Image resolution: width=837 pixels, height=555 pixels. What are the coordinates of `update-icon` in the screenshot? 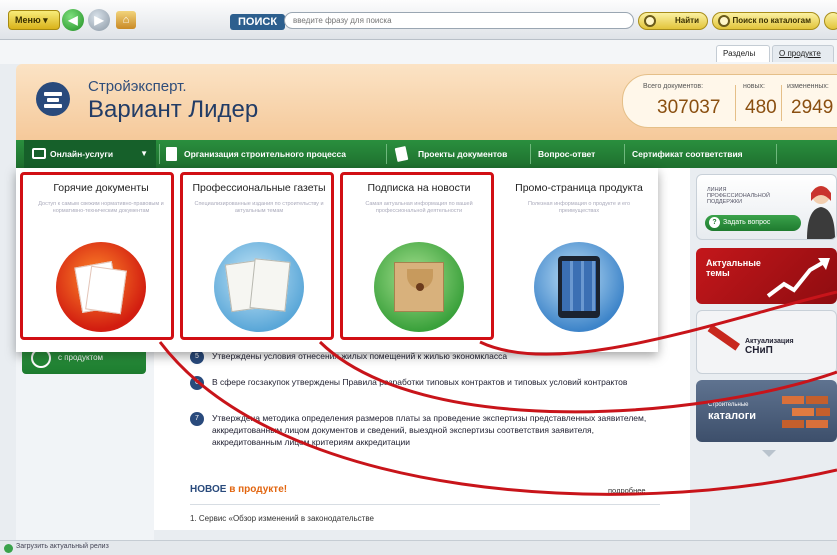 It's located at (8, 548).